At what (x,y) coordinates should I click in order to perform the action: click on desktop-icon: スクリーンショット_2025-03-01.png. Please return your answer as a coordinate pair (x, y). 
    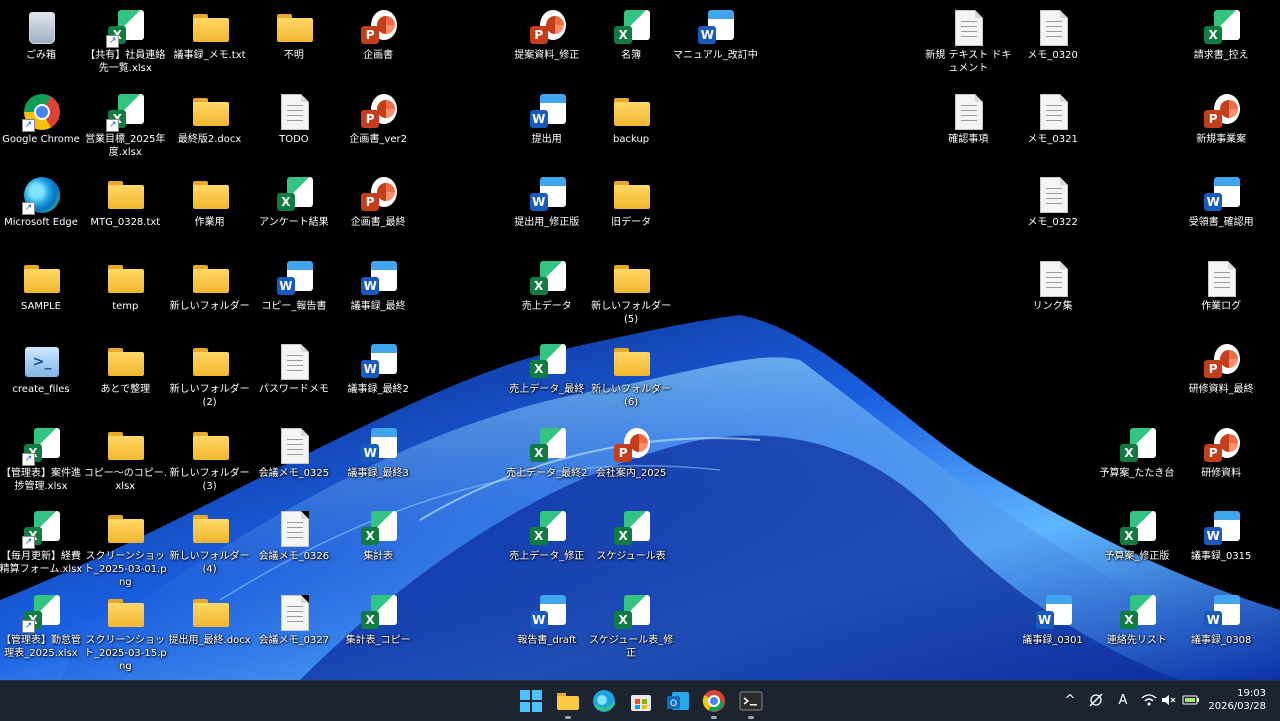
    Looking at the image, I should click on (125, 546).